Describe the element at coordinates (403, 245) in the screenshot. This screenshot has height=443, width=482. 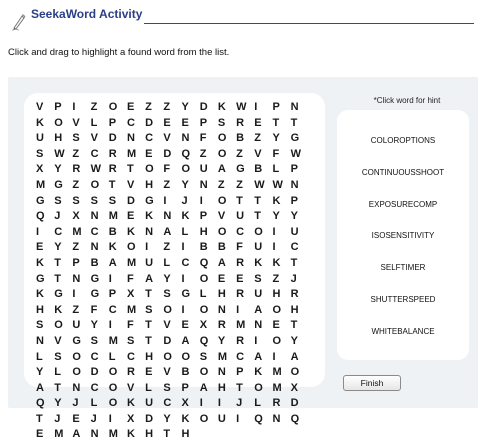
I see `word-list-item: ISOSENSITIVITY` at that location.